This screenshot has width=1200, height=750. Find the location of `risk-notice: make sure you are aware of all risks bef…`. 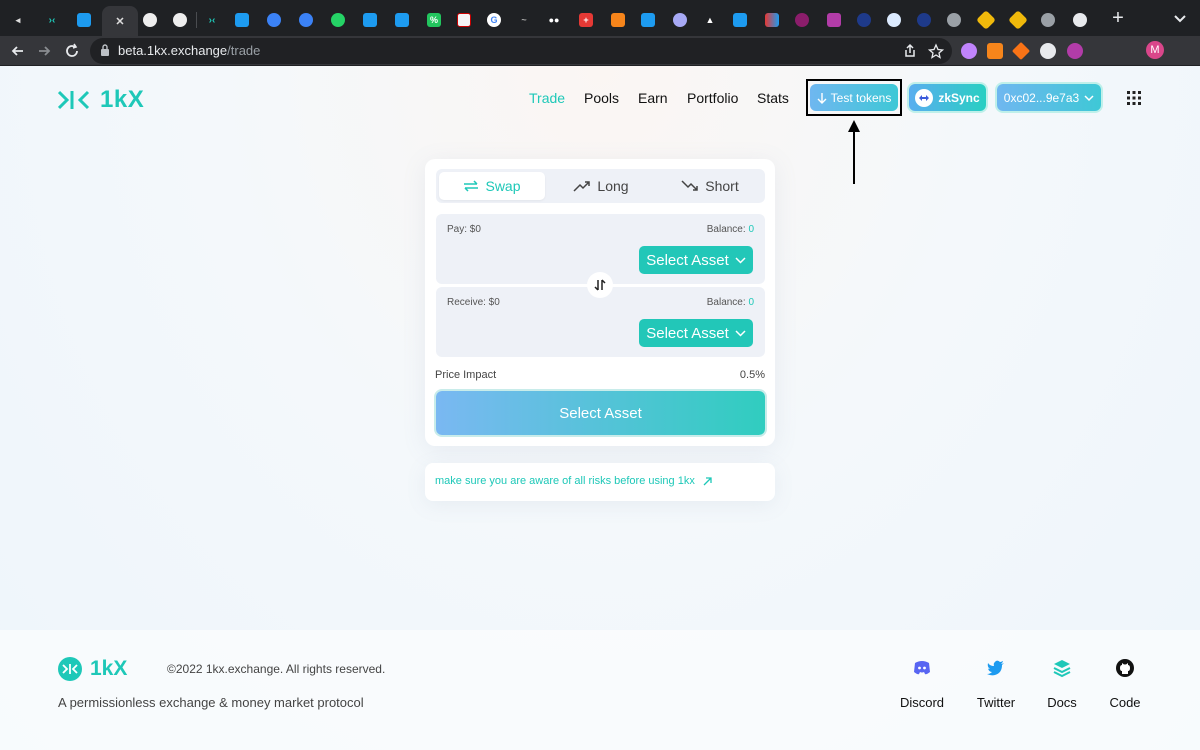

risk-notice: make sure you are aware of all risks bef… is located at coordinates (600, 482).